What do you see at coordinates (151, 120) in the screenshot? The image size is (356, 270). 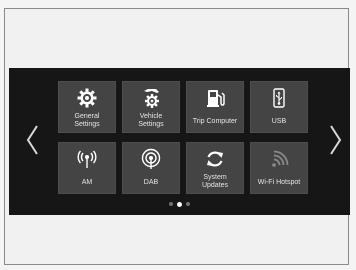 I see `tile-label: Vehicle Settings` at bounding box center [151, 120].